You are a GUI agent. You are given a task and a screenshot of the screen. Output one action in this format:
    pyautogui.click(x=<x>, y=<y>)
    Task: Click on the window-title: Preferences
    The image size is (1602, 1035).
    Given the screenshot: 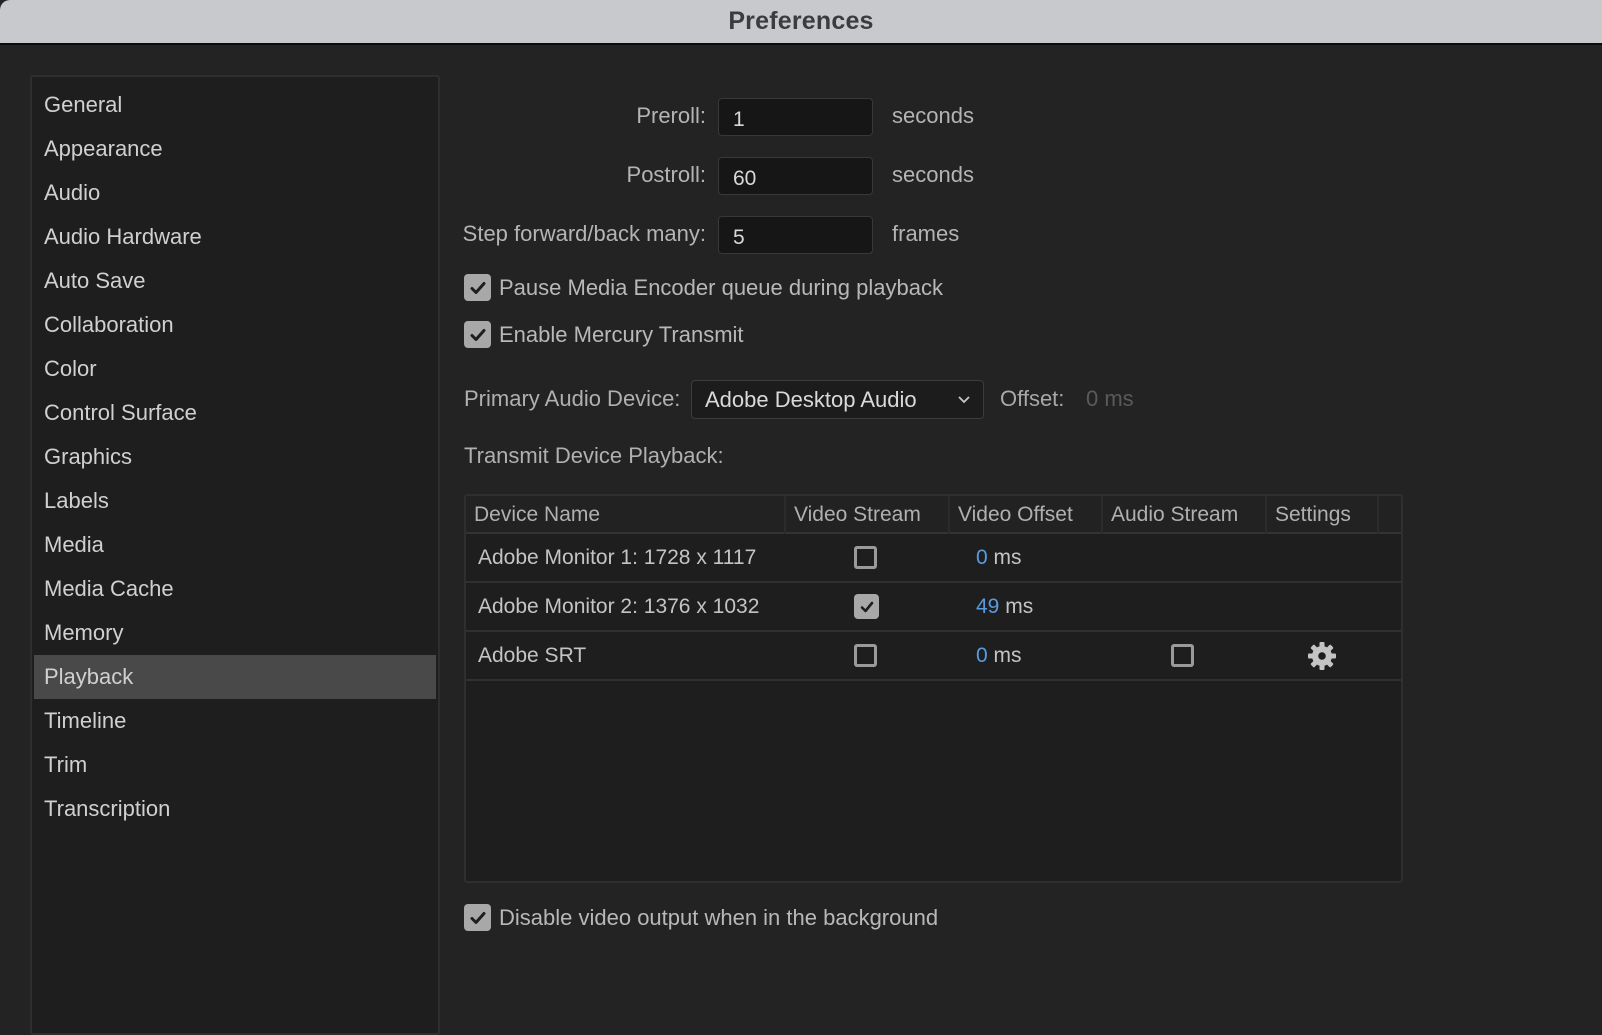 What is the action you would take?
    pyautogui.click(x=801, y=21)
    